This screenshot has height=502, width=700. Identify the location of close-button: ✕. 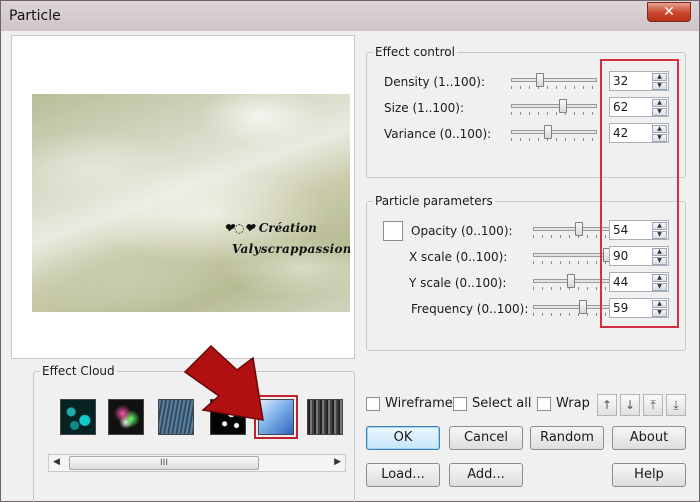
(669, 12).